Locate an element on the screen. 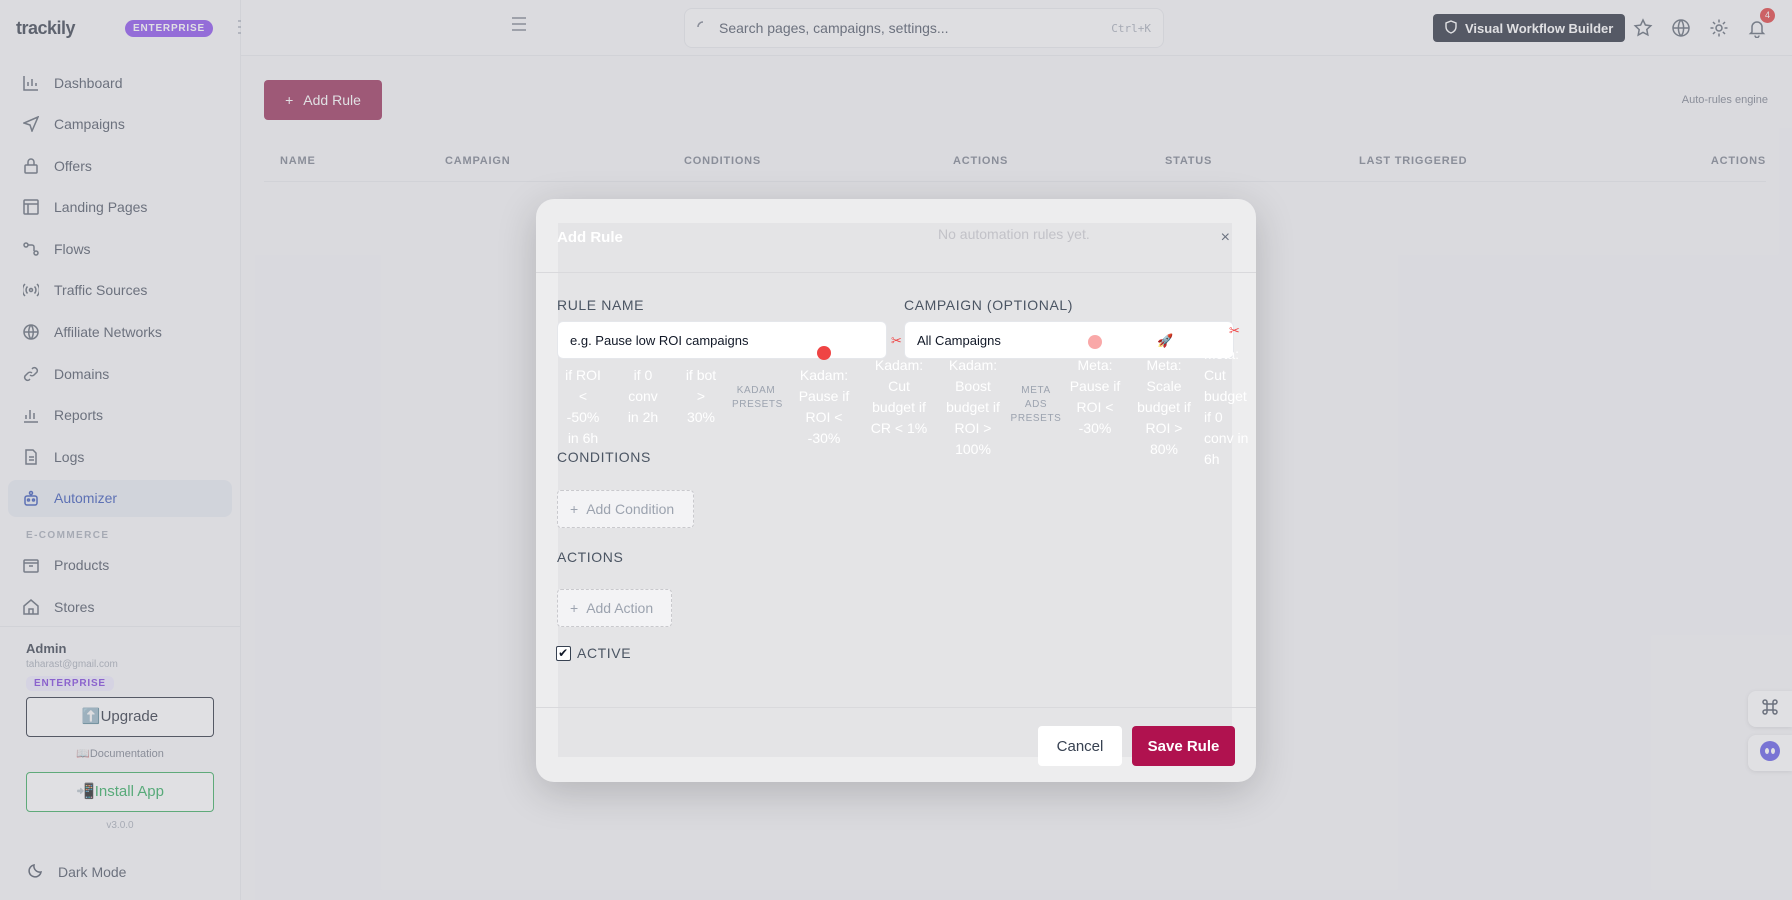  rule-name-input: e.g. Pause low ROI campaigns is located at coordinates (722, 340).